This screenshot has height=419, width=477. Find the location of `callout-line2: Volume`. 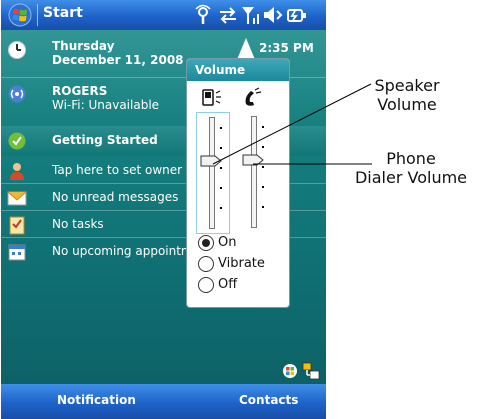

callout-line2: Volume is located at coordinates (407, 104).